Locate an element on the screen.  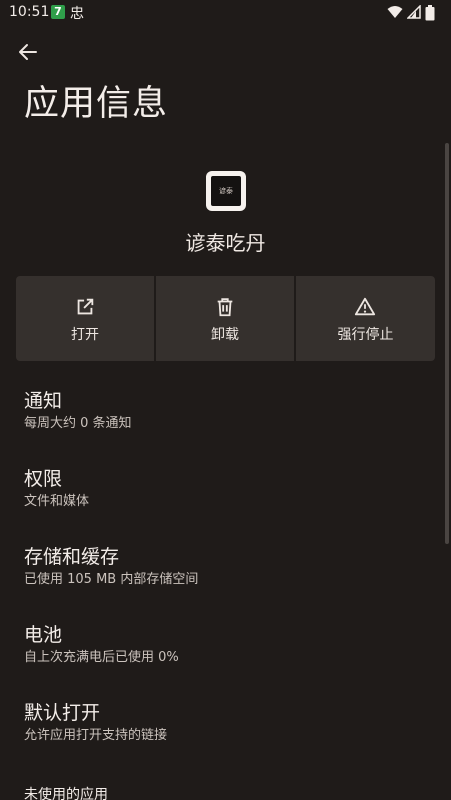
list-item-title: 未使用的应用 is located at coordinates (66, 793).